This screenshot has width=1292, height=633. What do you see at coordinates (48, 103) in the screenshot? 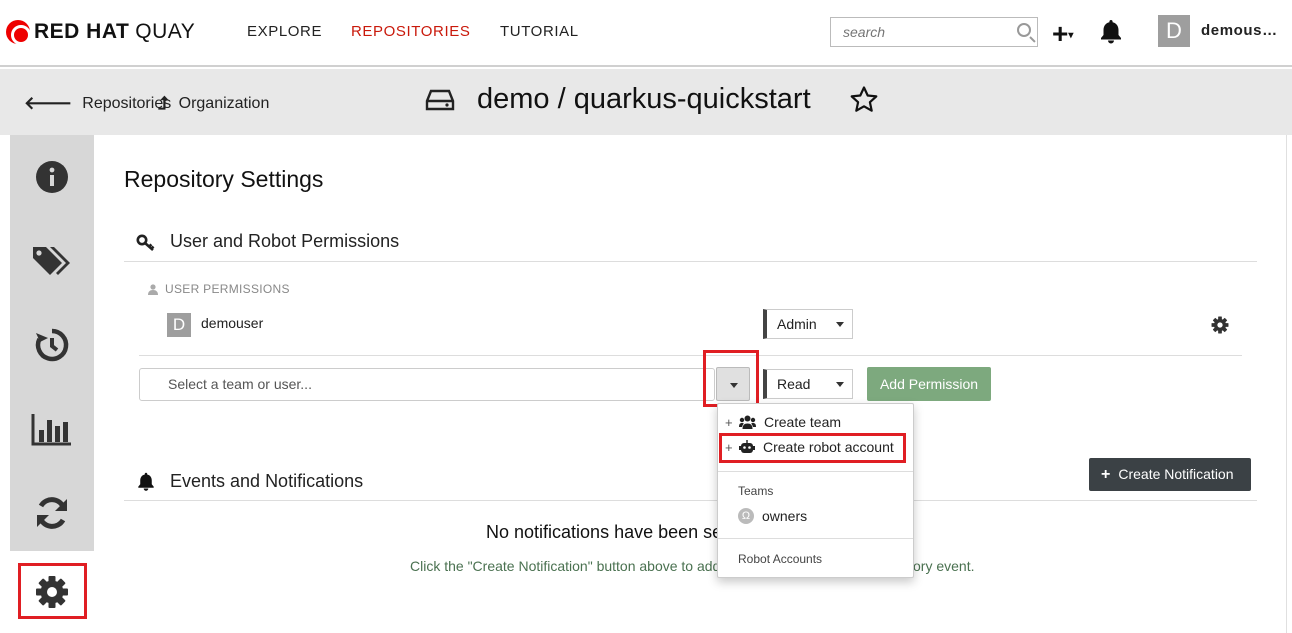
I see `arrow-left-icon: 🡐` at bounding box center [48, 103].